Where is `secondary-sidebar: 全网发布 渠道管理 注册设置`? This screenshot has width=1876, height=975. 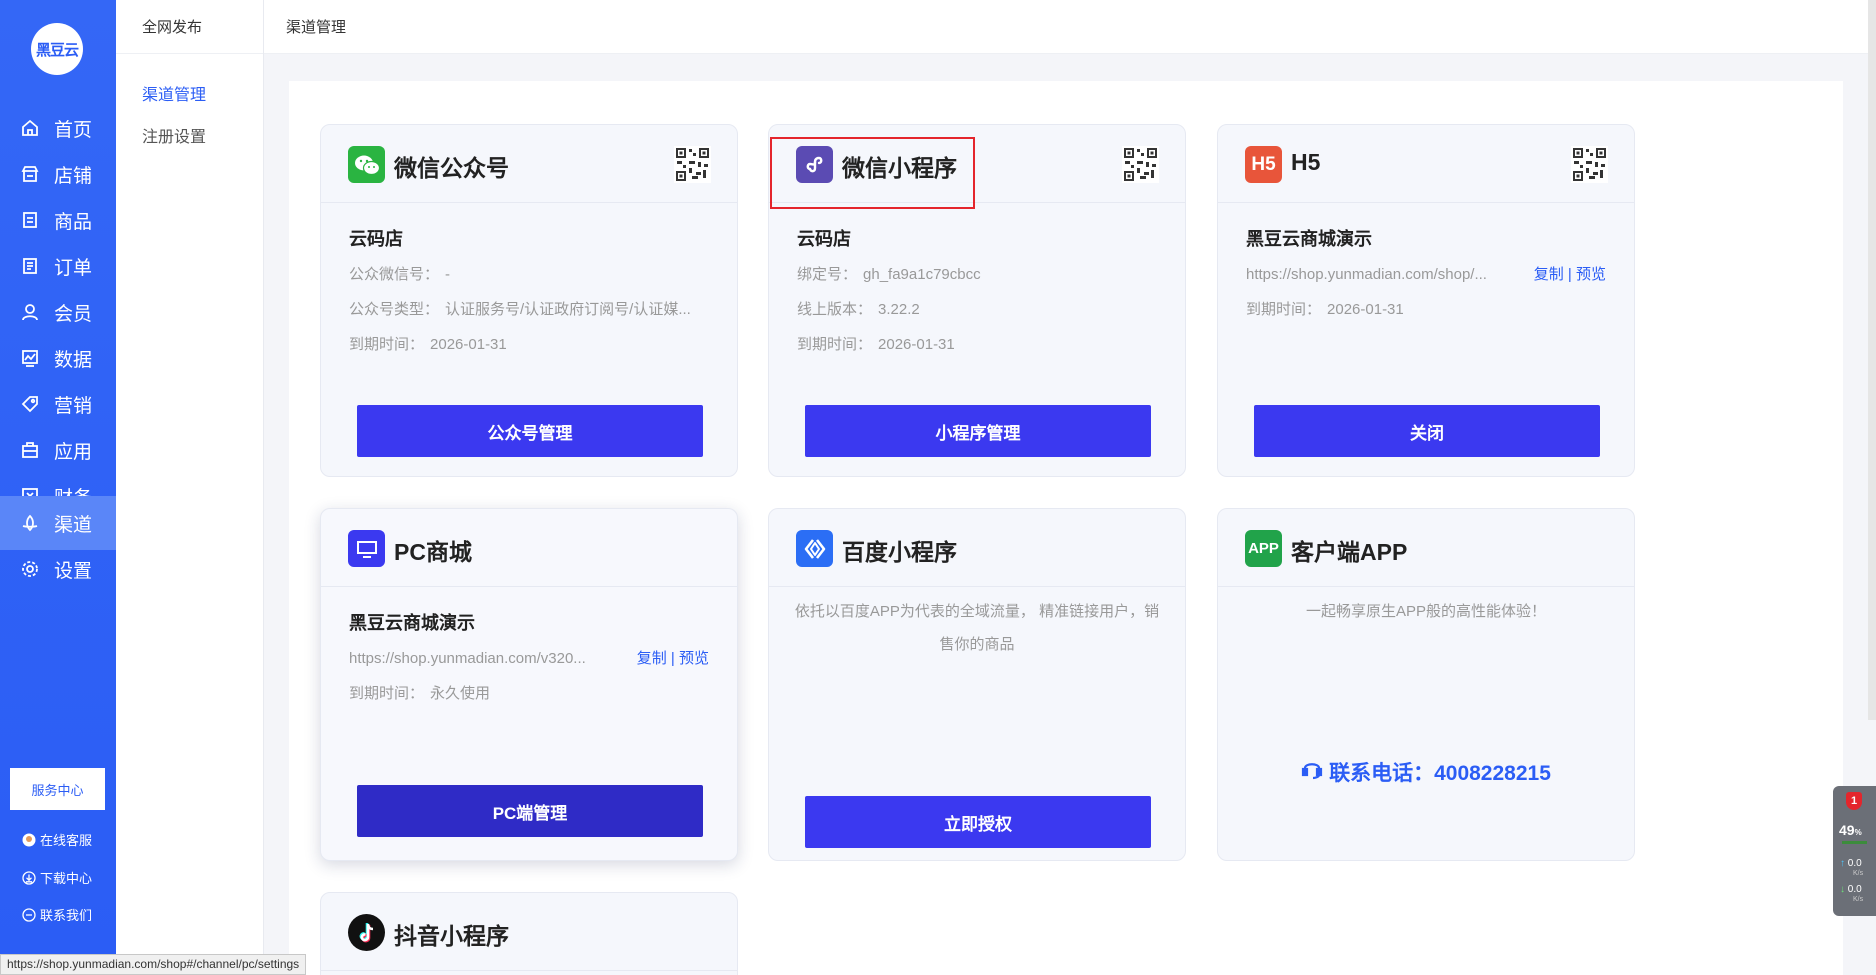 secondary-sidebar: 全网发布 渠道管理 注册设置 is located at coordinates (190, 477).